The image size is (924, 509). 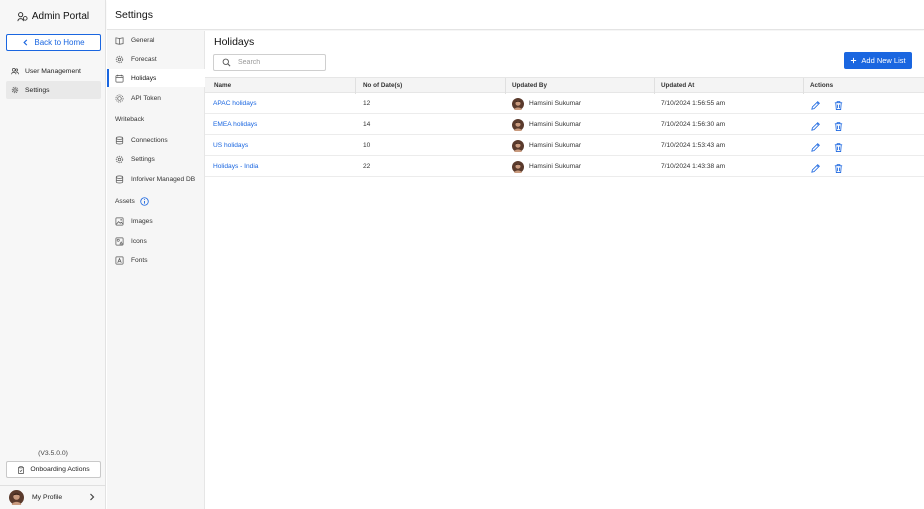 What do you see at coordinates (156, 260) in the screenshot?
I see `subnav-item-fonts: Fonts` at bounding box center [156, 260].